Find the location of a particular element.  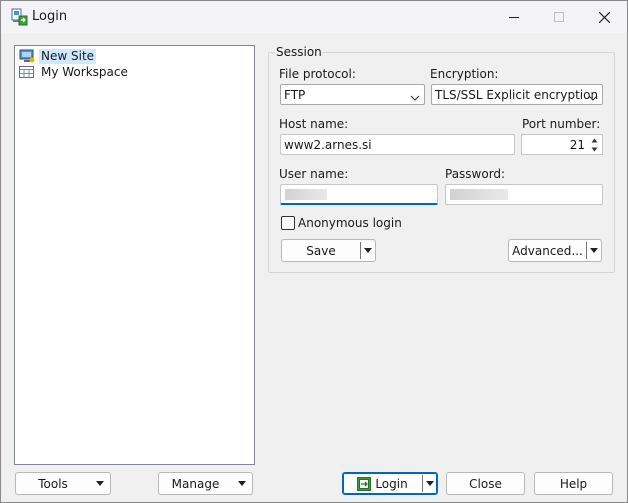

close-button: Close is located at coordinates (485, 483).